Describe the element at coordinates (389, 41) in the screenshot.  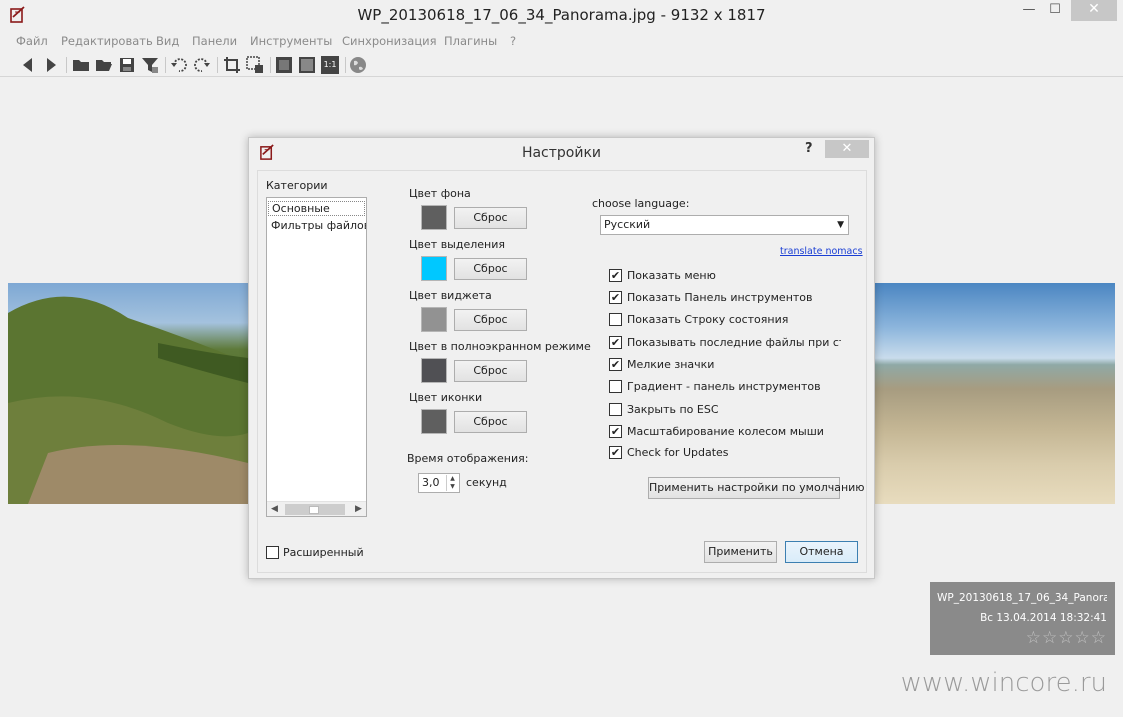
I see `menu-sync: Синхронизация` at that location.